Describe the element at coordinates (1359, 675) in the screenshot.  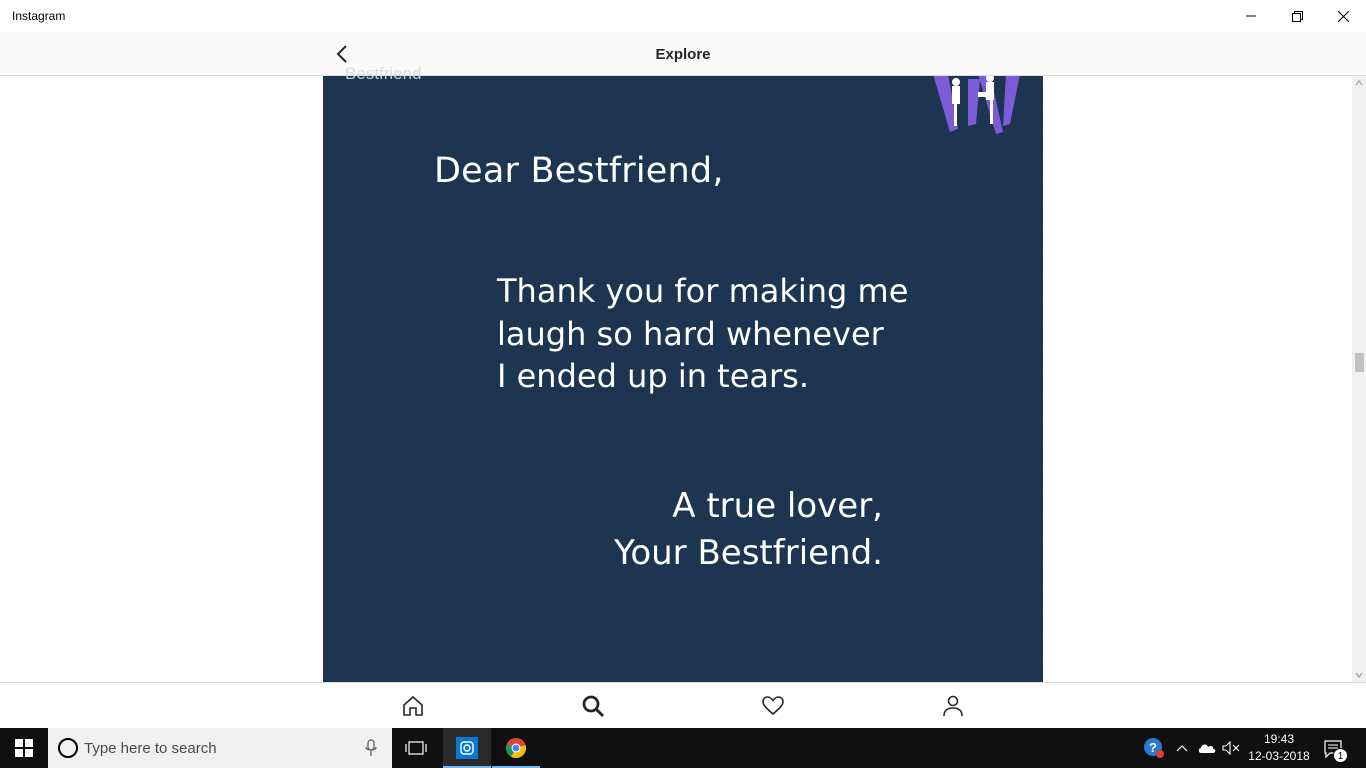
I see `scroll-down-icon` at that location.